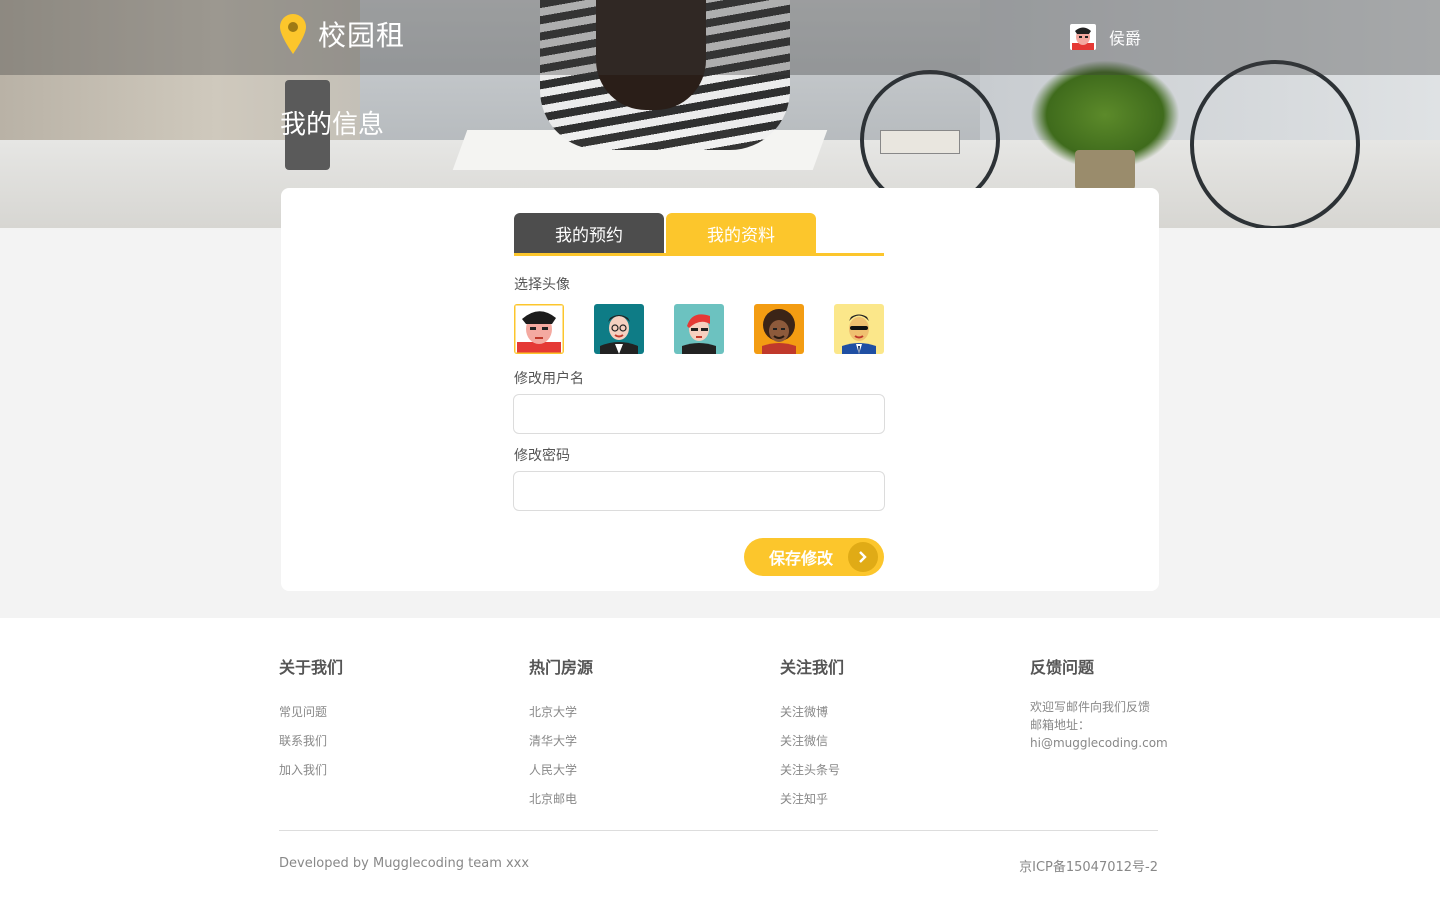 This screenshot has height=900, width=1440. I want to click on feedback-email: hi@mugglecoding.com, so click(1099, 743).